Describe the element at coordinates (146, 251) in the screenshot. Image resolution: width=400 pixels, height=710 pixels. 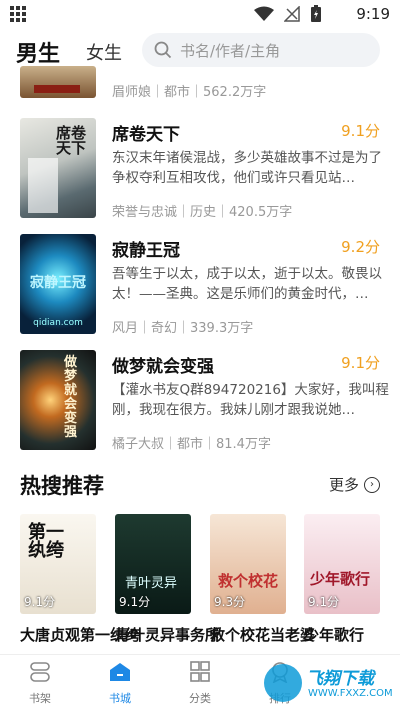
I see `book-title: 寂静王冠` at that location.